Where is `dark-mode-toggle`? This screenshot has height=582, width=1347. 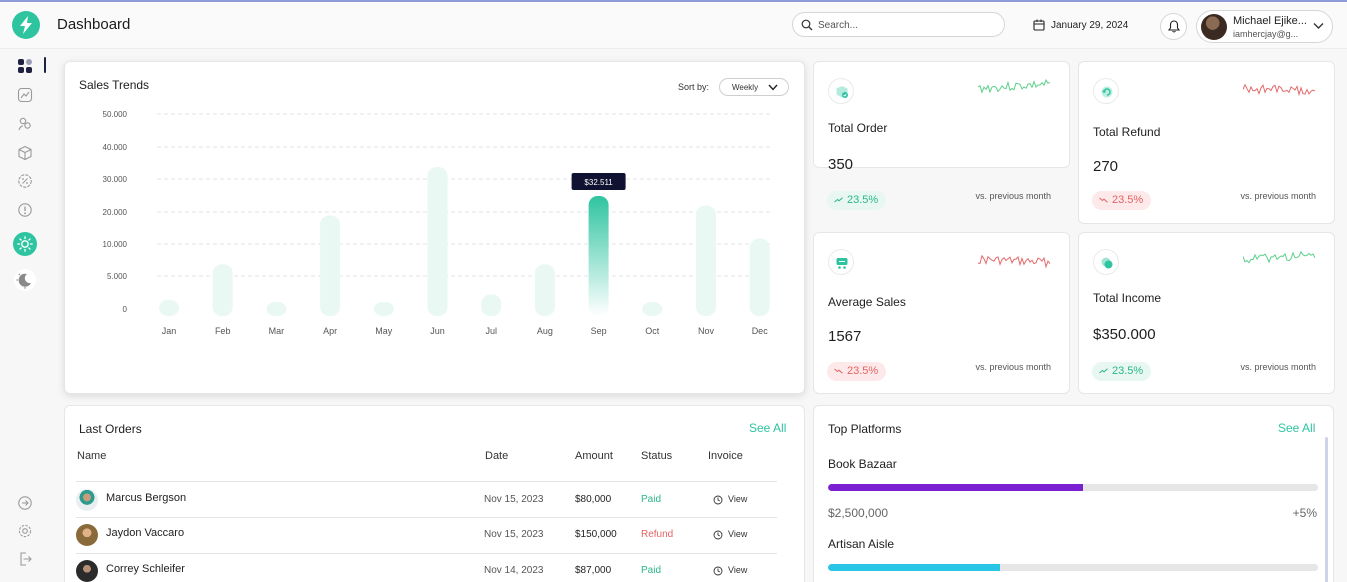 dark-mode-toggle is located at coordinates (25, 280).